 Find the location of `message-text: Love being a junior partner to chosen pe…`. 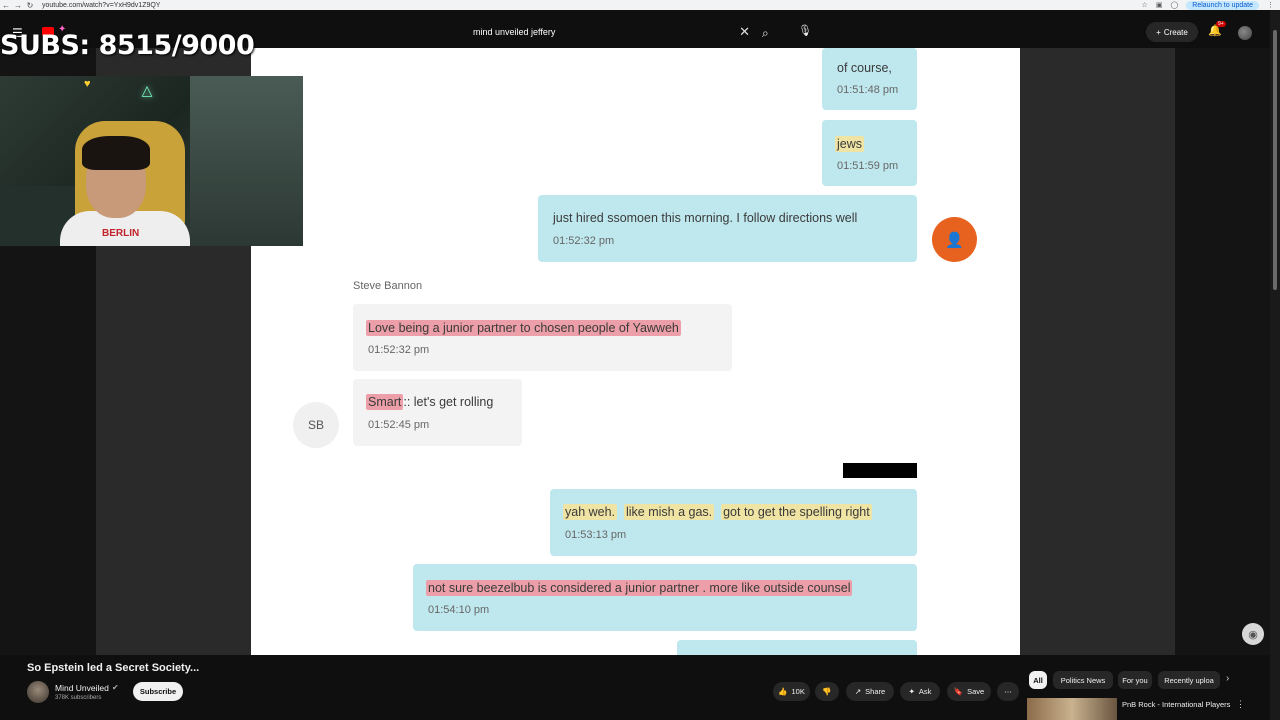

message-text: Love being a junior partner to chosen pe… is located at coordinates (523, 328).